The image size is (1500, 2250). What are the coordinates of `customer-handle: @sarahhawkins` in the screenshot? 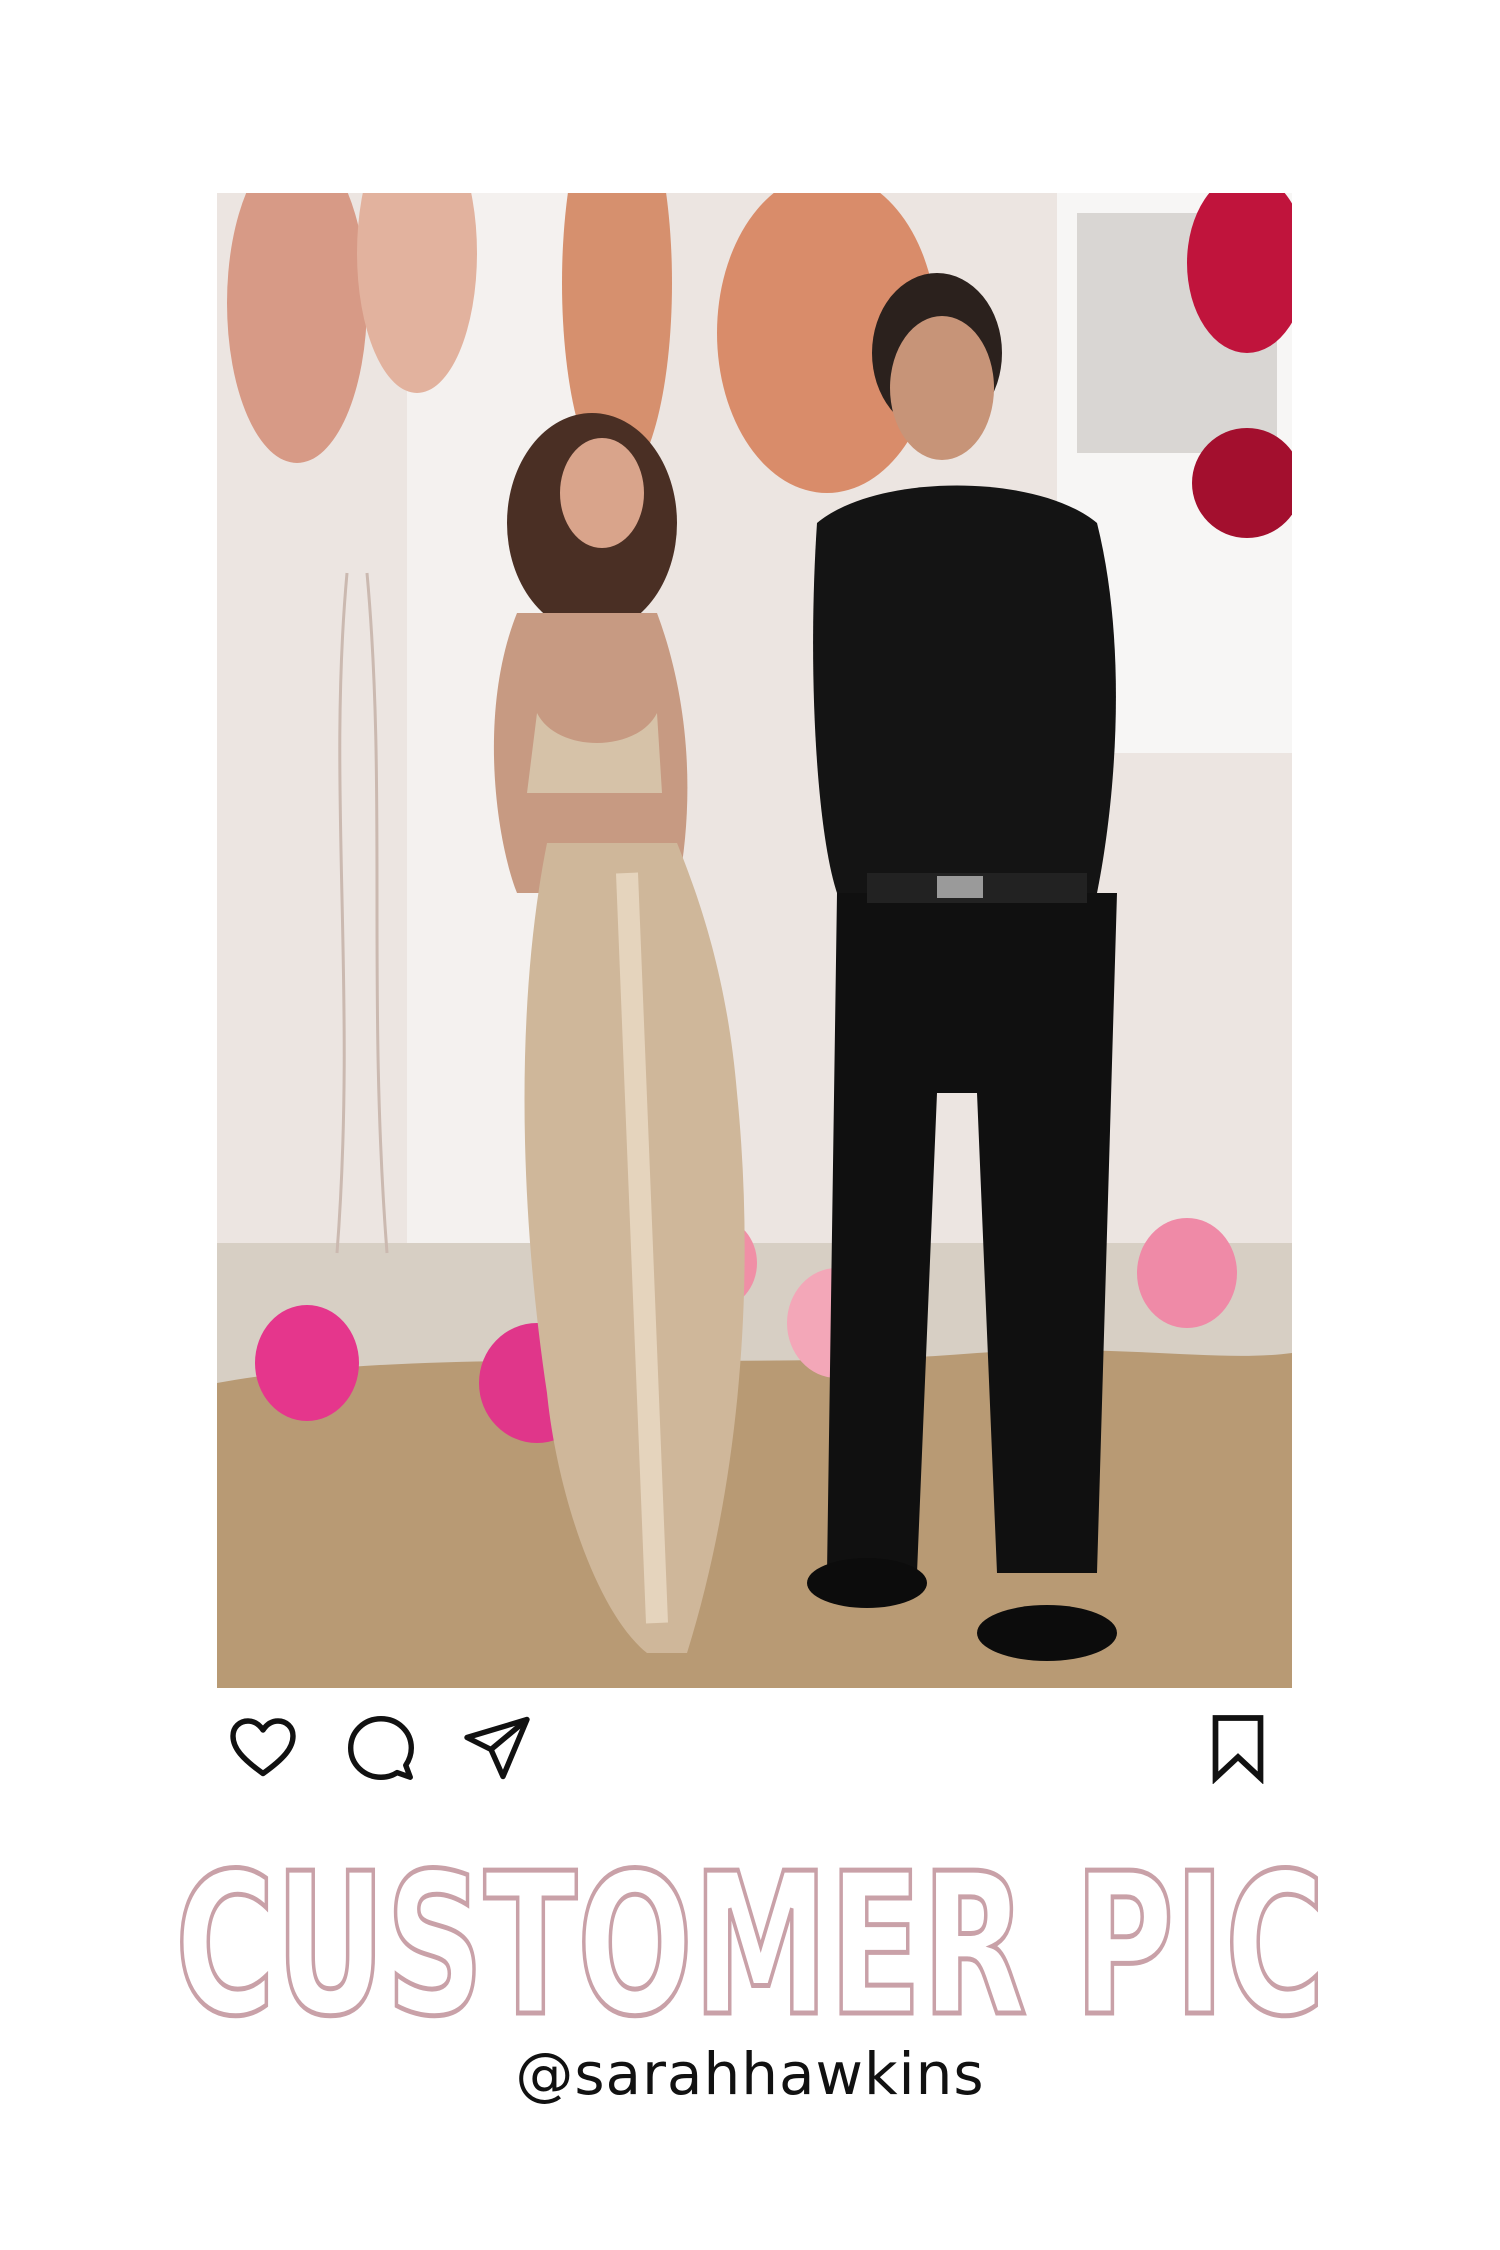 It's located at (750, 2074).